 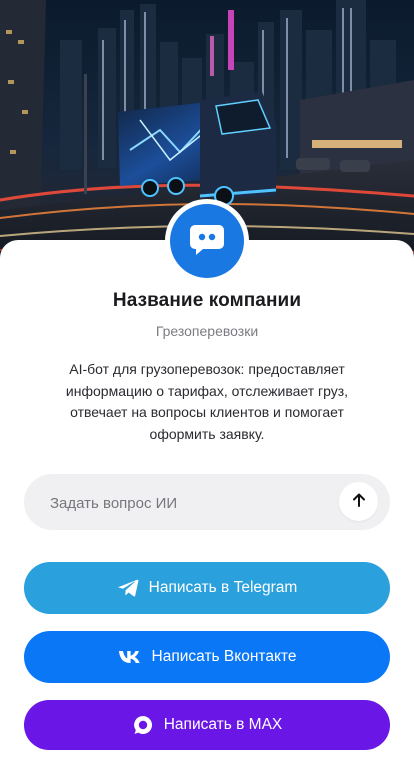 I want to click on write-vk-button: Написать Вконтакте, so click(x=207, y=657).